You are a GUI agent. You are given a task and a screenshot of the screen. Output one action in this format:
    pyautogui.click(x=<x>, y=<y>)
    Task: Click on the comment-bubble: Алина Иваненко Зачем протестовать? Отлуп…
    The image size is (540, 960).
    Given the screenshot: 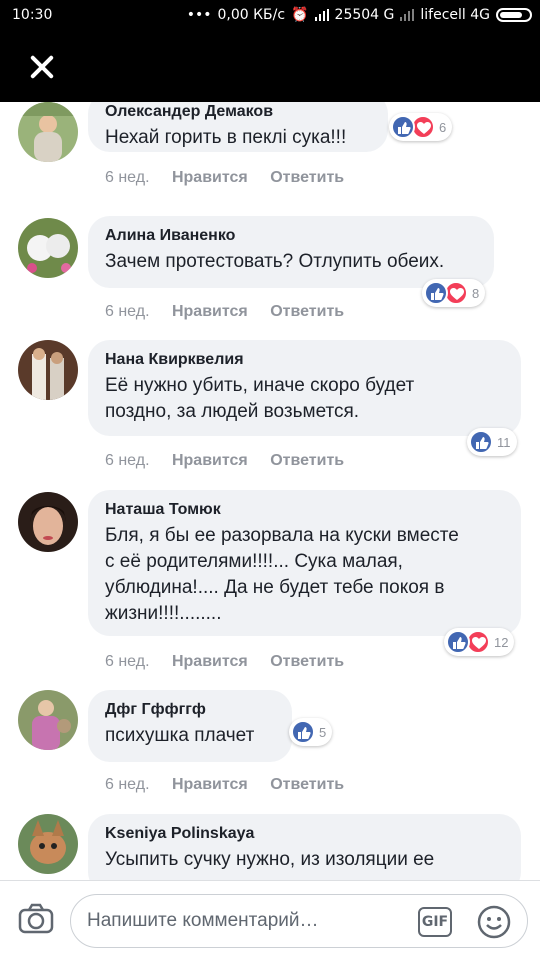 What is the action you would take?
    pyautogui.click(x=291, y=252)
    